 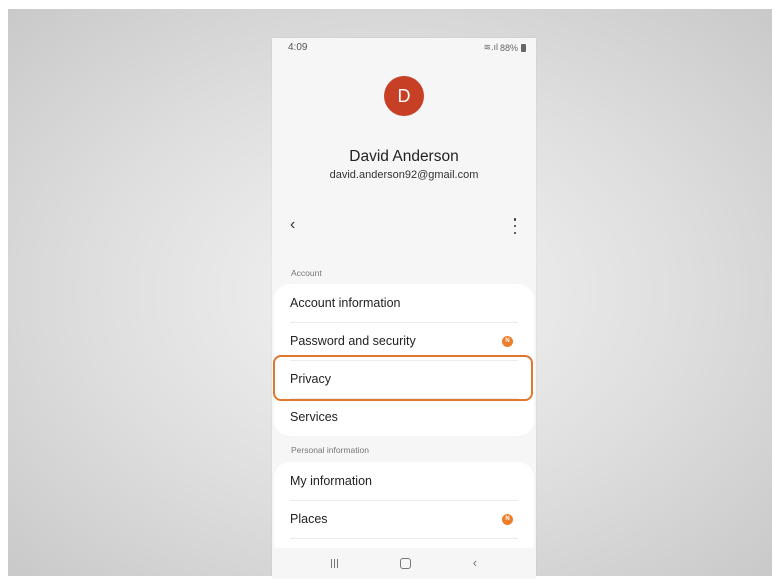 I want to click on divider, so click(x=404, y=538).